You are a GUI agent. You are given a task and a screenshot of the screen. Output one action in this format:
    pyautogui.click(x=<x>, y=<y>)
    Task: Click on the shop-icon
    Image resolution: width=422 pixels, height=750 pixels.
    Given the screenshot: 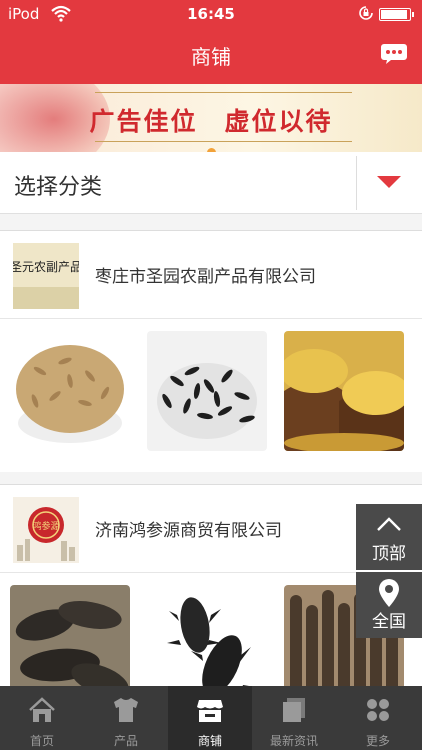 What is the action you would take?
    pyautogui.click(x=210, y=711)
    